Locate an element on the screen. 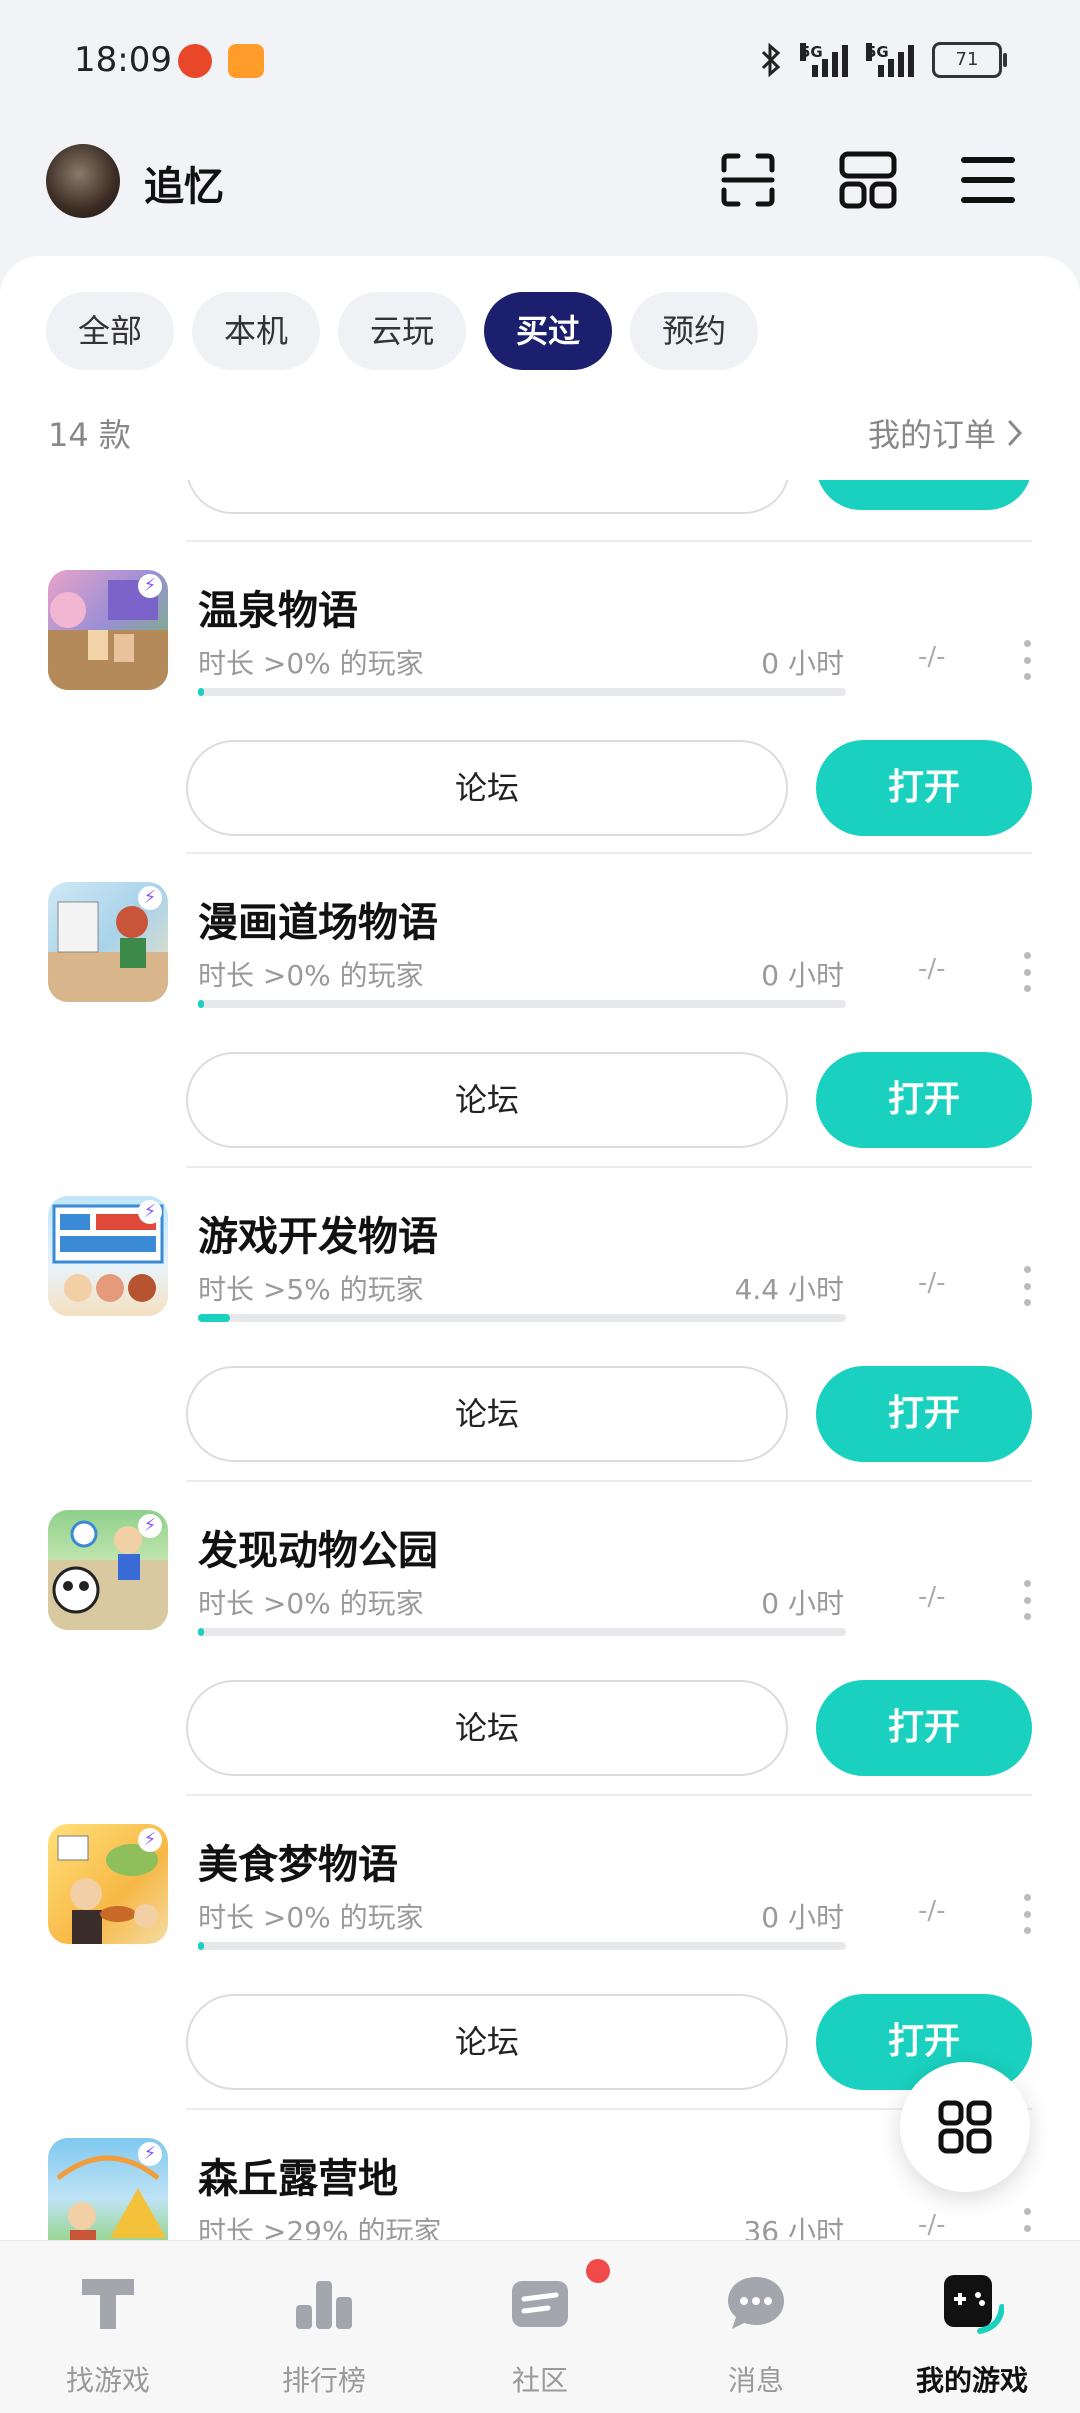 This screenshot has height=2413, width=1080. my-orders-link: 我的订单 is located at coordinates (946, 433).